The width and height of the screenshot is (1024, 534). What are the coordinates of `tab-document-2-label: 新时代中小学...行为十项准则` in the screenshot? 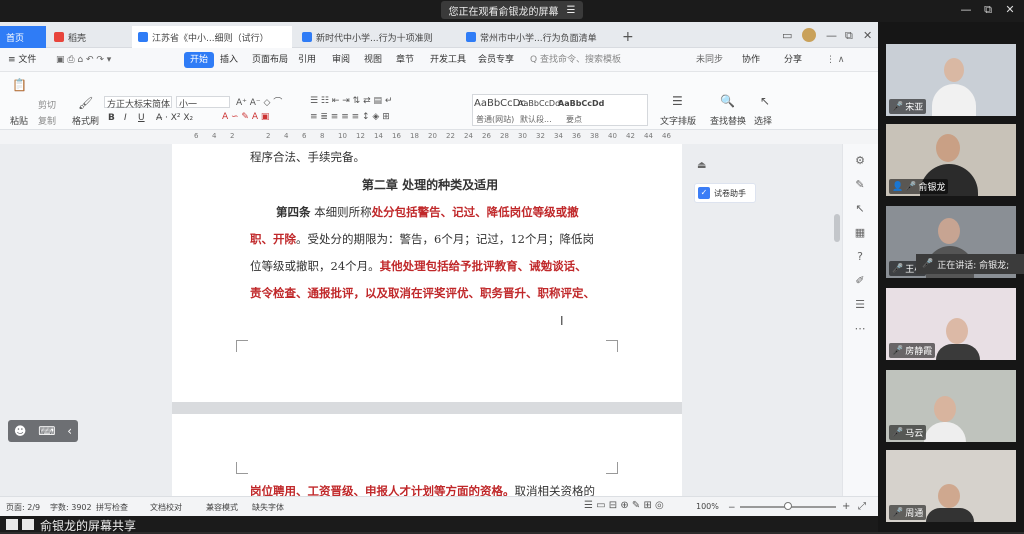 It's located at (374, 38).